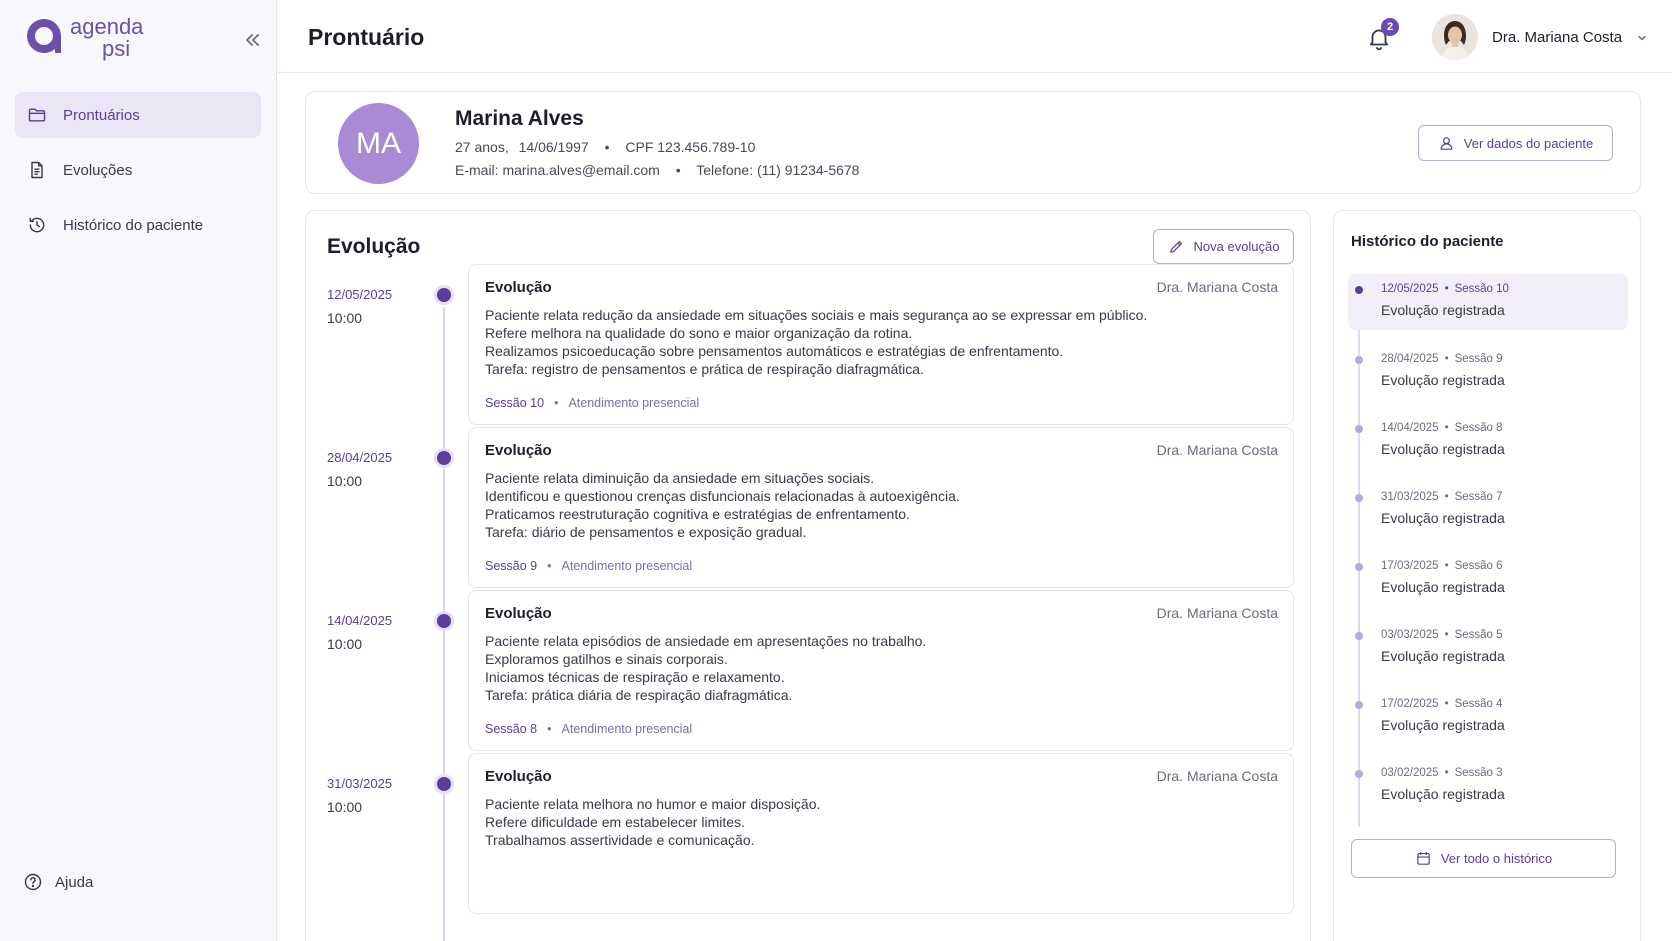 Image resolution: width=1672 pixels, height=941 pixels. Describe the element at coordinates (1478, 359) in the screenshot. I see `history-session: Sessão 9` at that location.